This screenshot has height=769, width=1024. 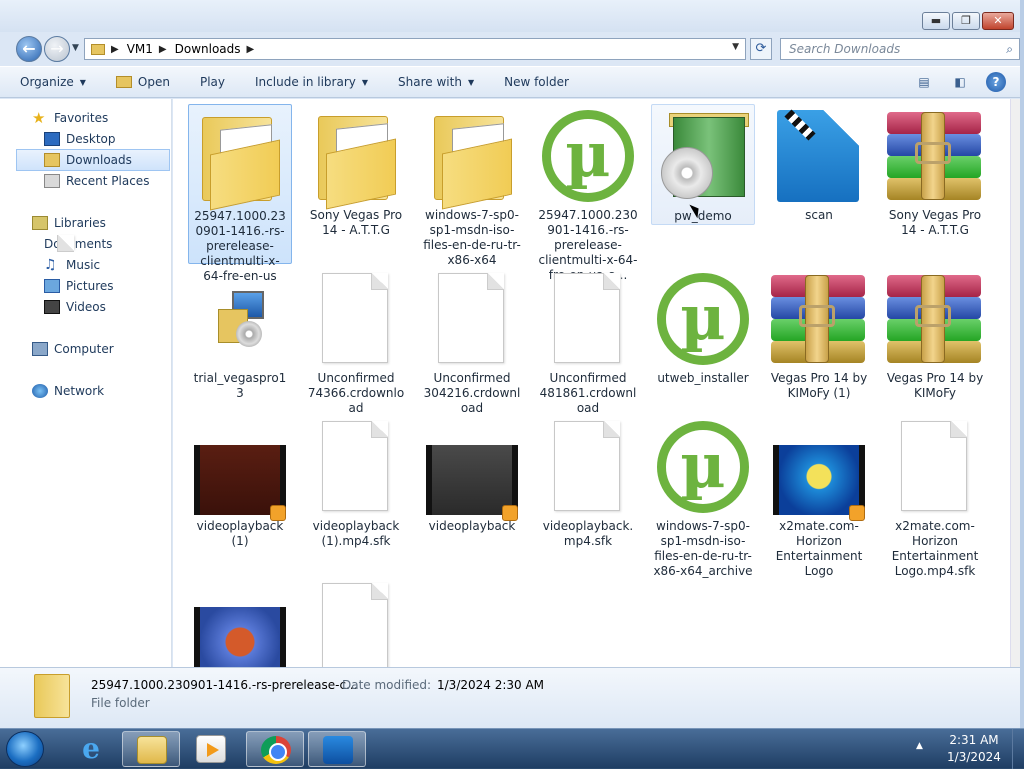 I want to click on file-item: x2mate.com-Horizon Entertainment Logo, so click(x=819, y=497).